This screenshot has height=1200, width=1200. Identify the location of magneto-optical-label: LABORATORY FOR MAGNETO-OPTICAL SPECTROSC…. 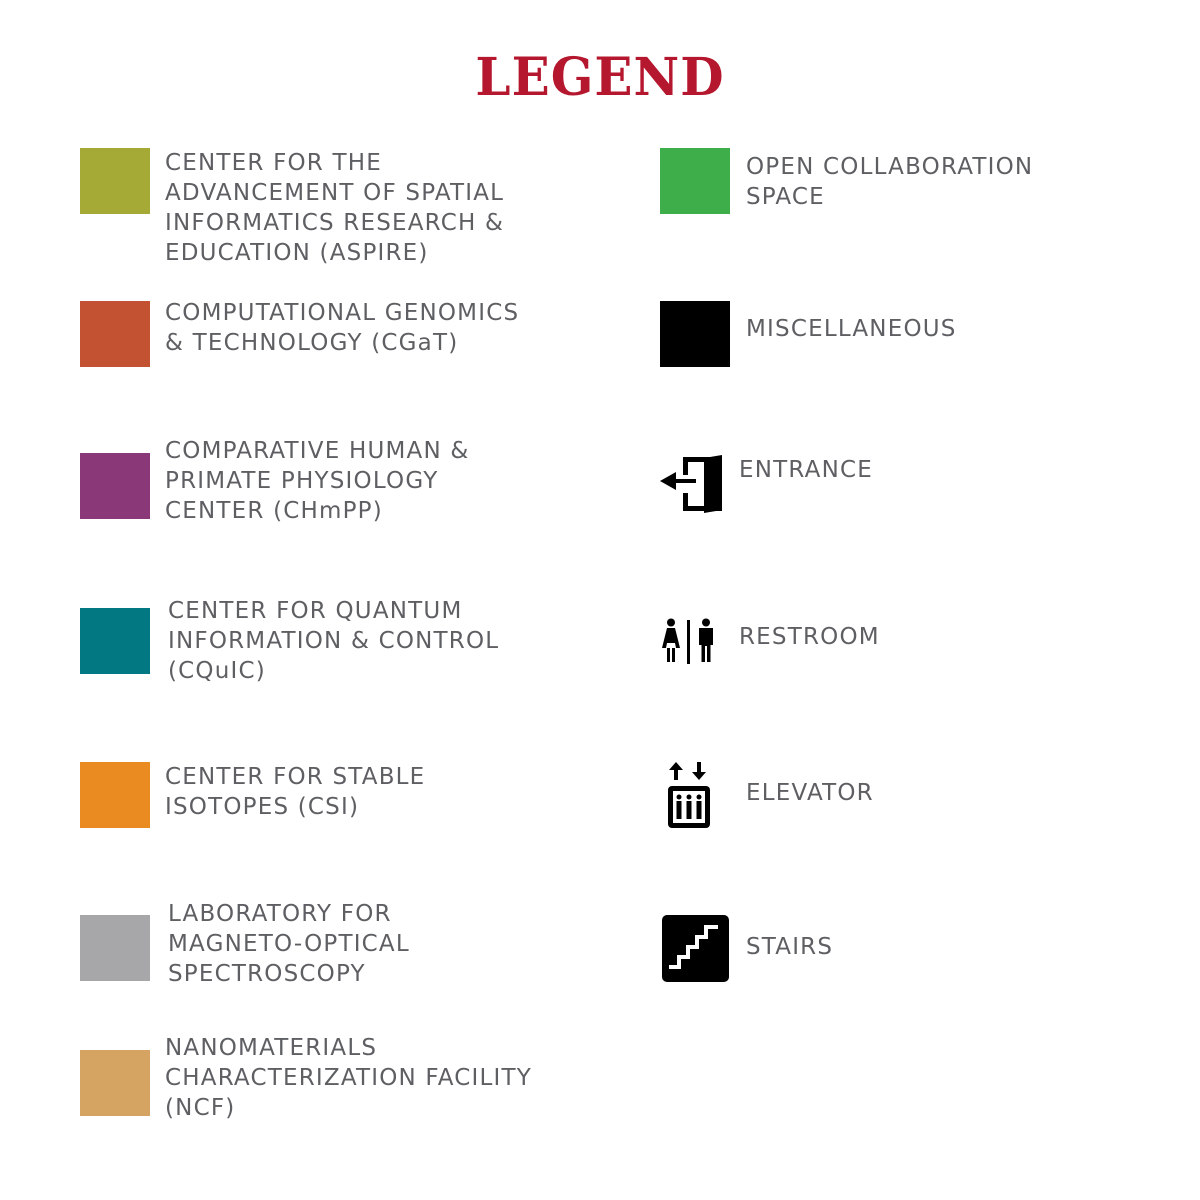
(289, 944).